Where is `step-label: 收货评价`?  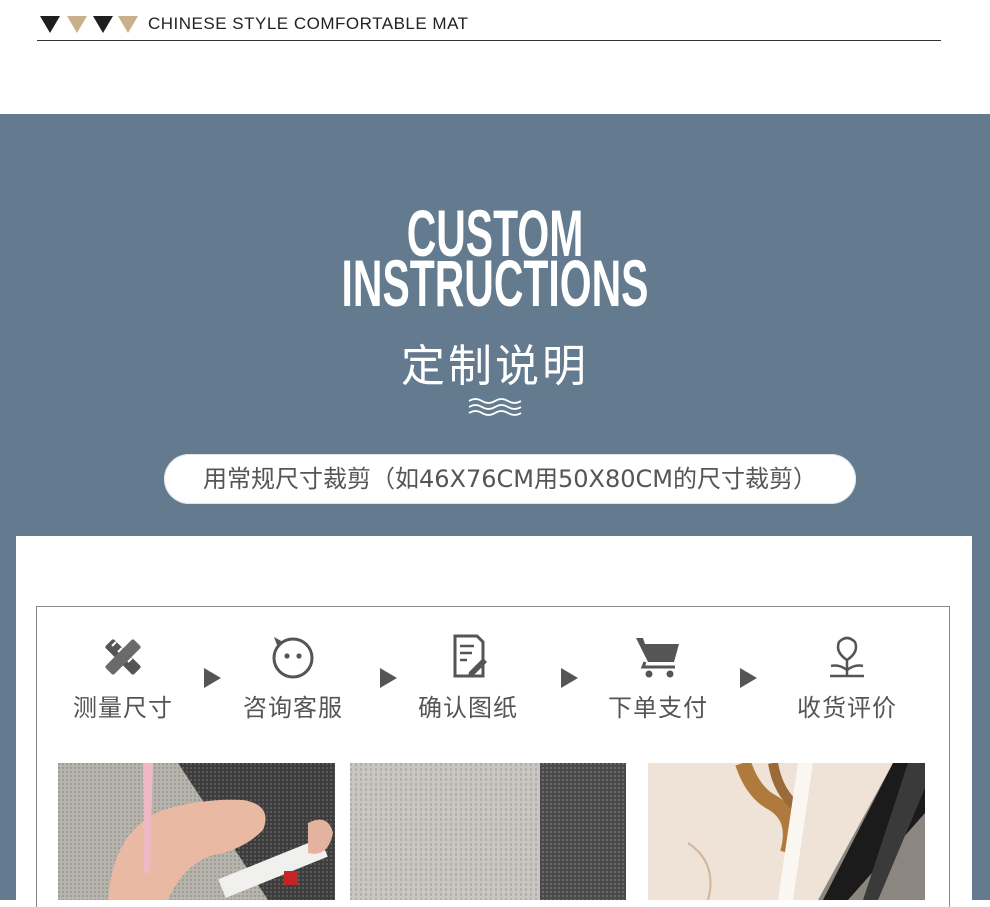 step-label: 收货评价 is located at coordinates (847, 708).